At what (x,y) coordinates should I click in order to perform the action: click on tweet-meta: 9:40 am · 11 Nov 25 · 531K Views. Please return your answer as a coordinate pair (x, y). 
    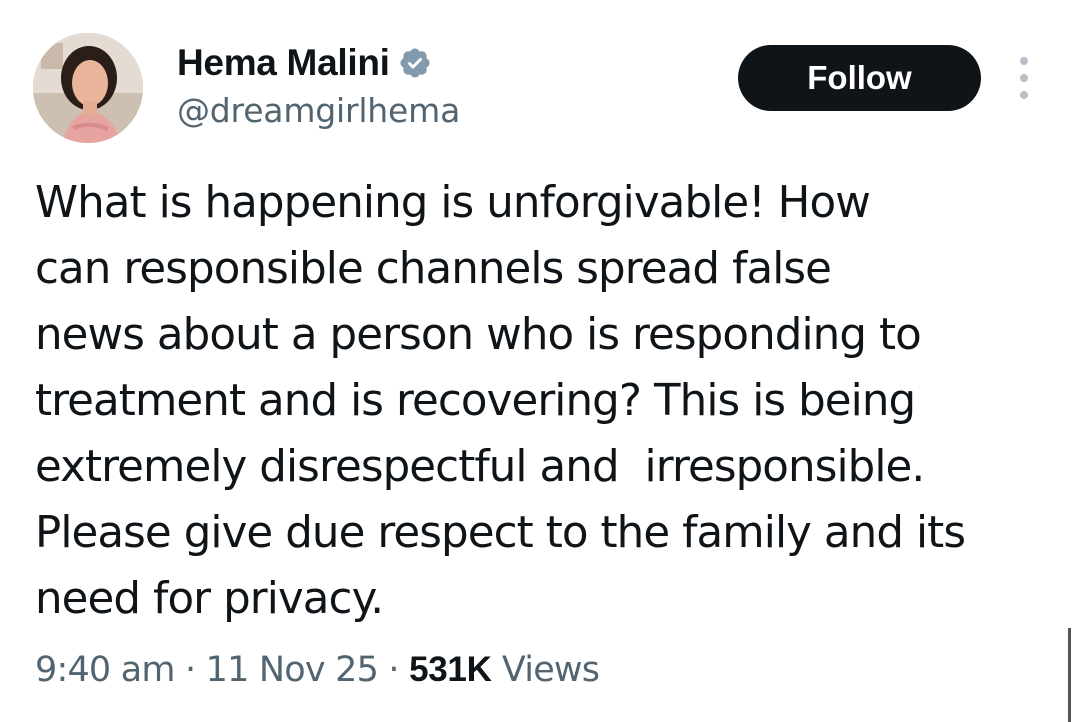
    Looking at the image, I should click on (317, 673).